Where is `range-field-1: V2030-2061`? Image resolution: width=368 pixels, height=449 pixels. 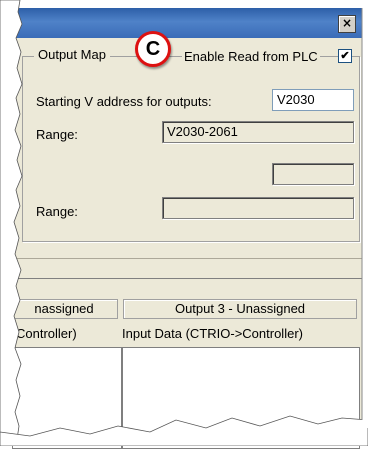 range-field-1: V2030-2061 is located at coordinates (258, 132).